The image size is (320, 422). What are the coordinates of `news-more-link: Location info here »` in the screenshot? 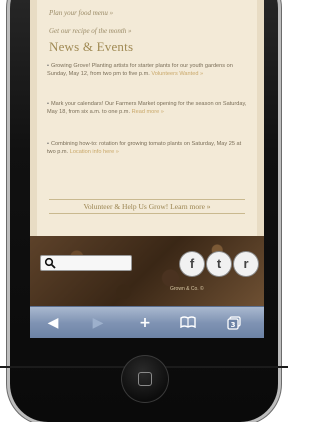 It's located at (94, 152).